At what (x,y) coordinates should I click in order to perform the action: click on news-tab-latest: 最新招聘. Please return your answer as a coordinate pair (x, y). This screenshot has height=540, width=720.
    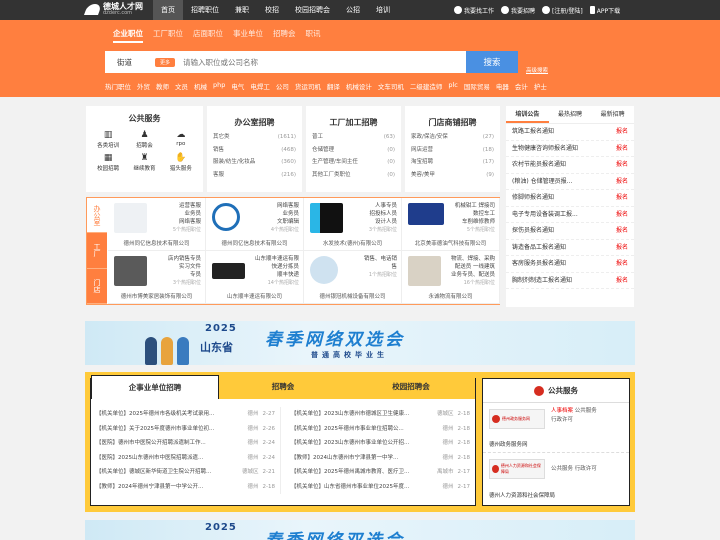
    Looking at the image, I should click on (612, 114).